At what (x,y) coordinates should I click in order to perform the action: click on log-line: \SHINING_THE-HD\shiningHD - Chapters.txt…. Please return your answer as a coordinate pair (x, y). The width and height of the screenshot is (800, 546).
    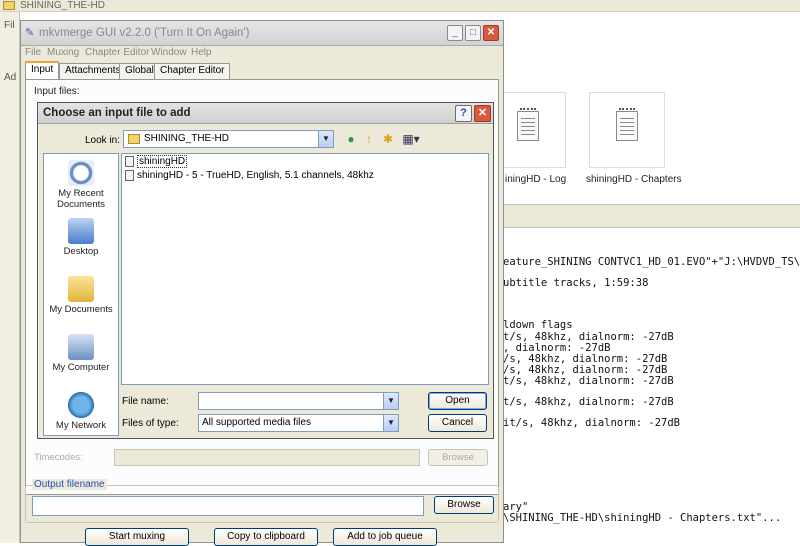
    Looking at the image, I should click on (642, 518).